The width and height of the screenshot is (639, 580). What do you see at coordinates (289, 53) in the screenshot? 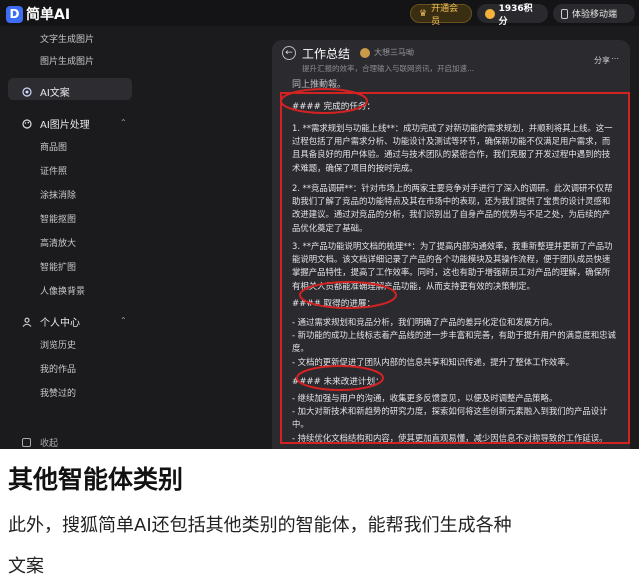
I see `back-arrow-icon: ←` at bounding box center [289, 53].